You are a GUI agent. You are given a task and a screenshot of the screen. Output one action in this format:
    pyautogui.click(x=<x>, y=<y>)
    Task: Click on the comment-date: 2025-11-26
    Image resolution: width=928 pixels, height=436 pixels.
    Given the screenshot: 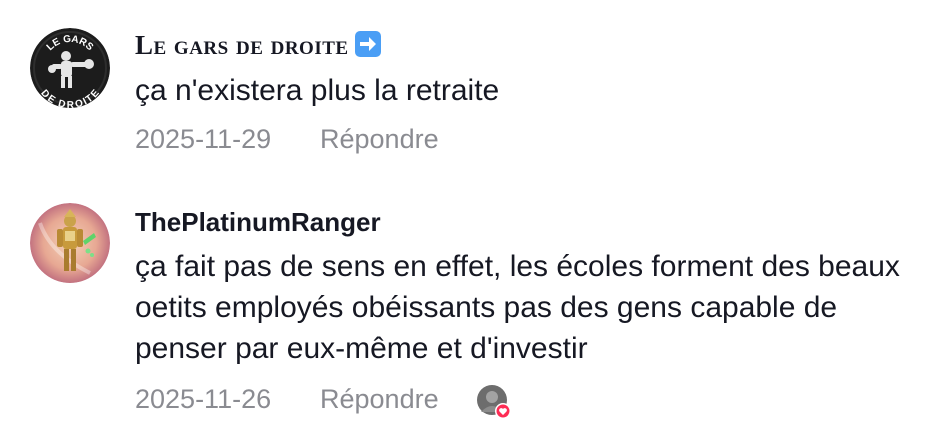 What is the action you would take?
    pyautogui.click(x=203, y=399)
    